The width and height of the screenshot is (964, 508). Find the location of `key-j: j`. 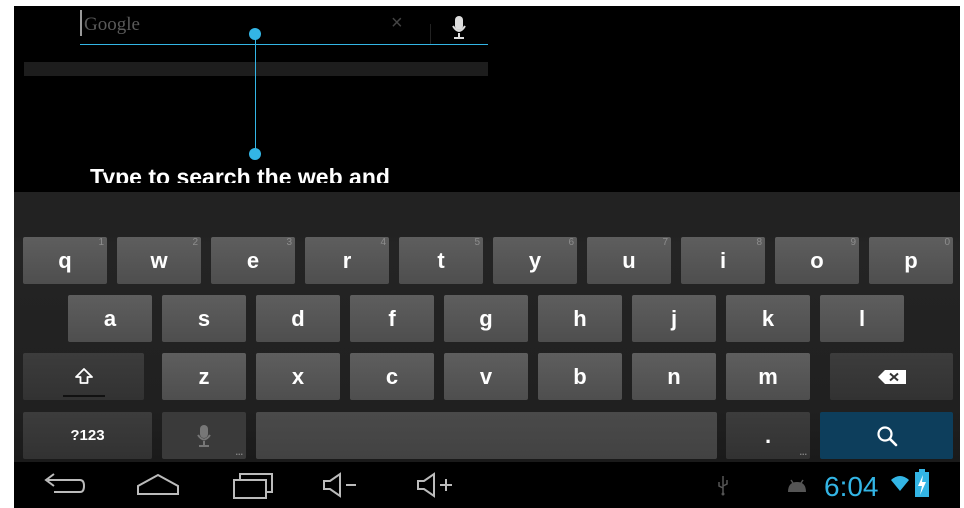

key-j: j is located at coordinates (674, 318).